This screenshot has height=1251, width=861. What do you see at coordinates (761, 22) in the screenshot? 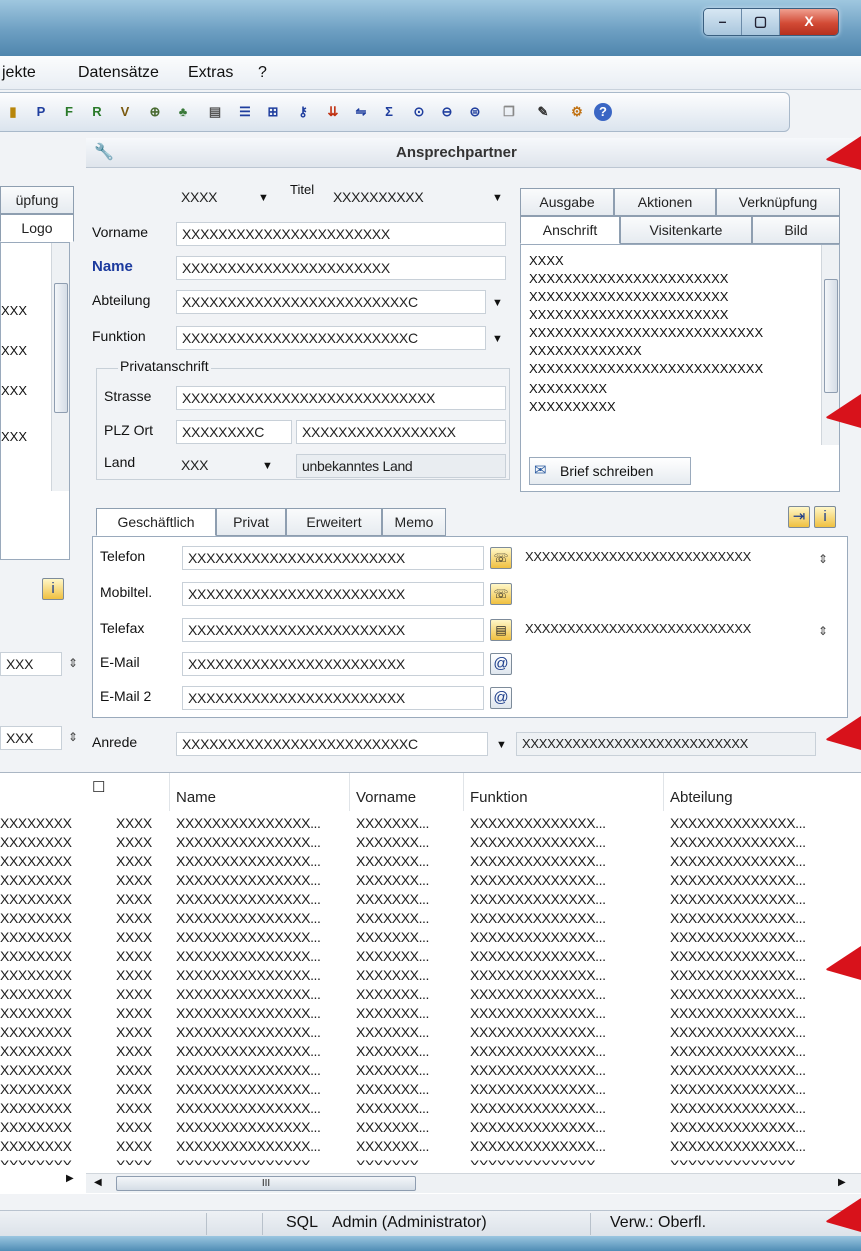
I see `maximize-button: ▢` at bounding box center [761, 22].